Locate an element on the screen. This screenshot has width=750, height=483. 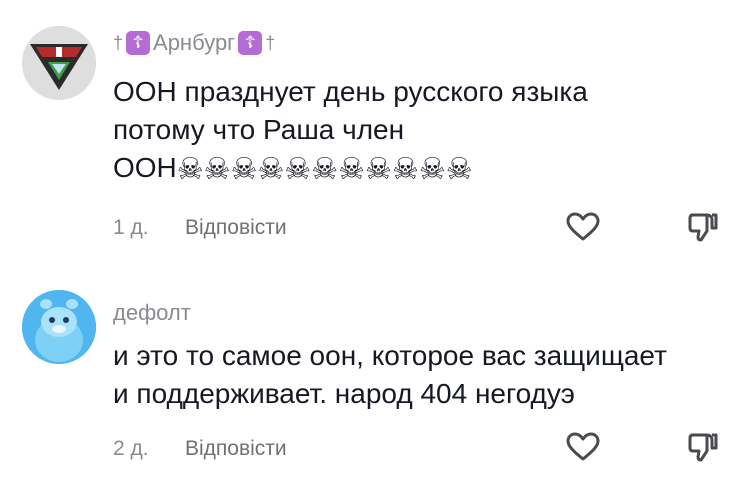
red-triangle-flag-avatar-icon is located at coordinates (59, 63).